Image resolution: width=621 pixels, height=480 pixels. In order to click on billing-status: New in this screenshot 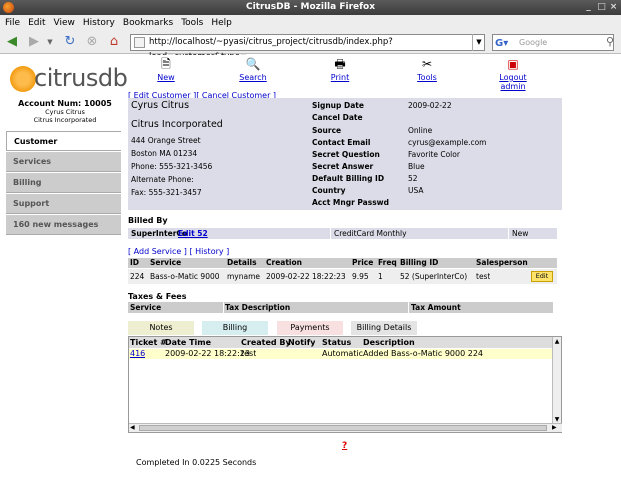, I will do `click(520, 233)`.